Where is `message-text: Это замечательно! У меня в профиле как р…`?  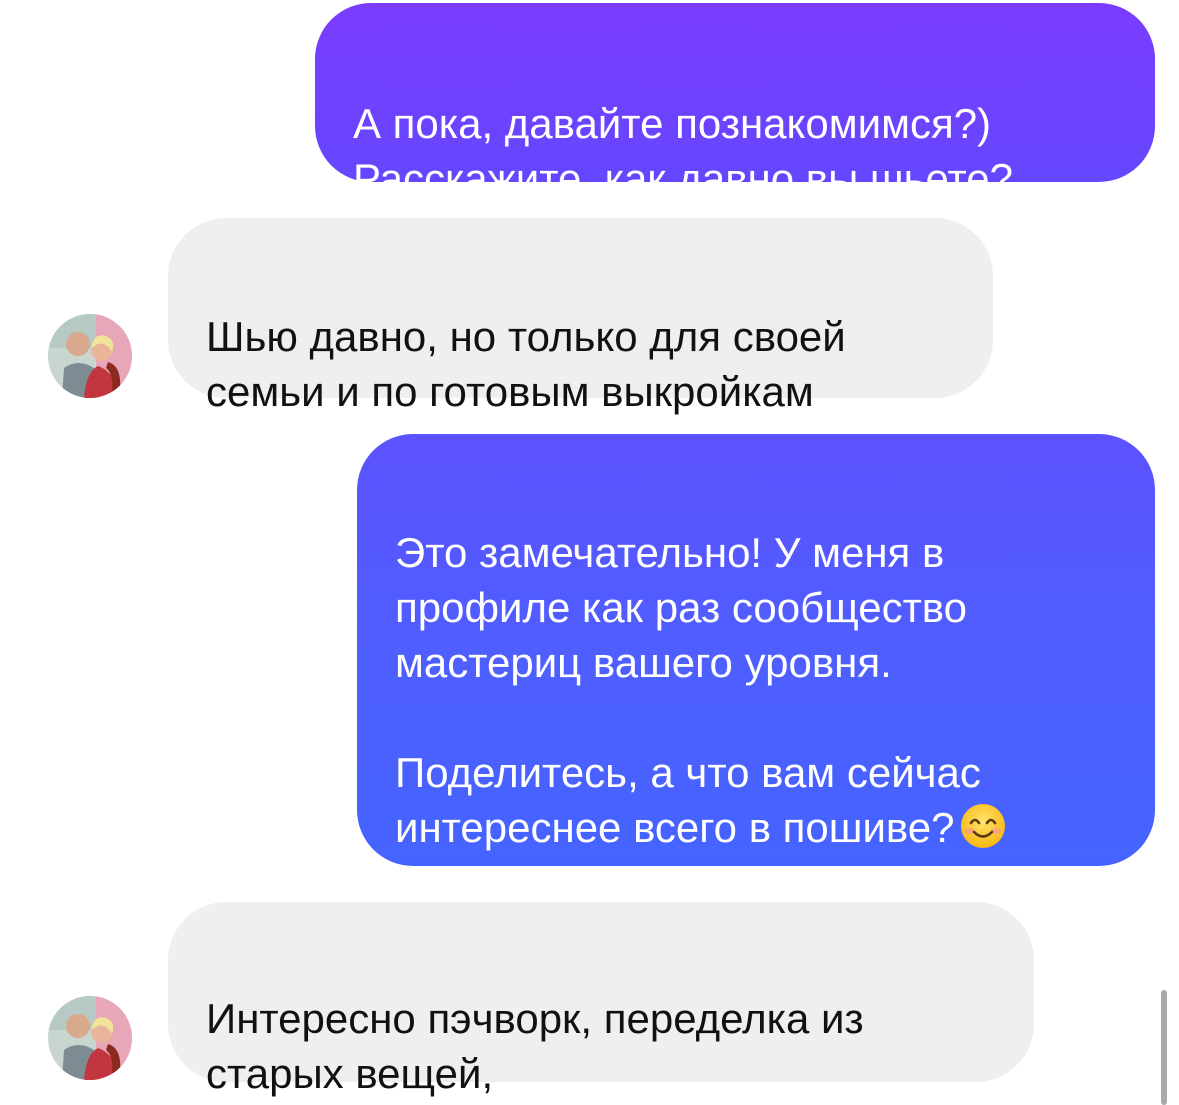
message-text: Это замечательно! У меня в профиле как р… is located at coordinates (688, 690).